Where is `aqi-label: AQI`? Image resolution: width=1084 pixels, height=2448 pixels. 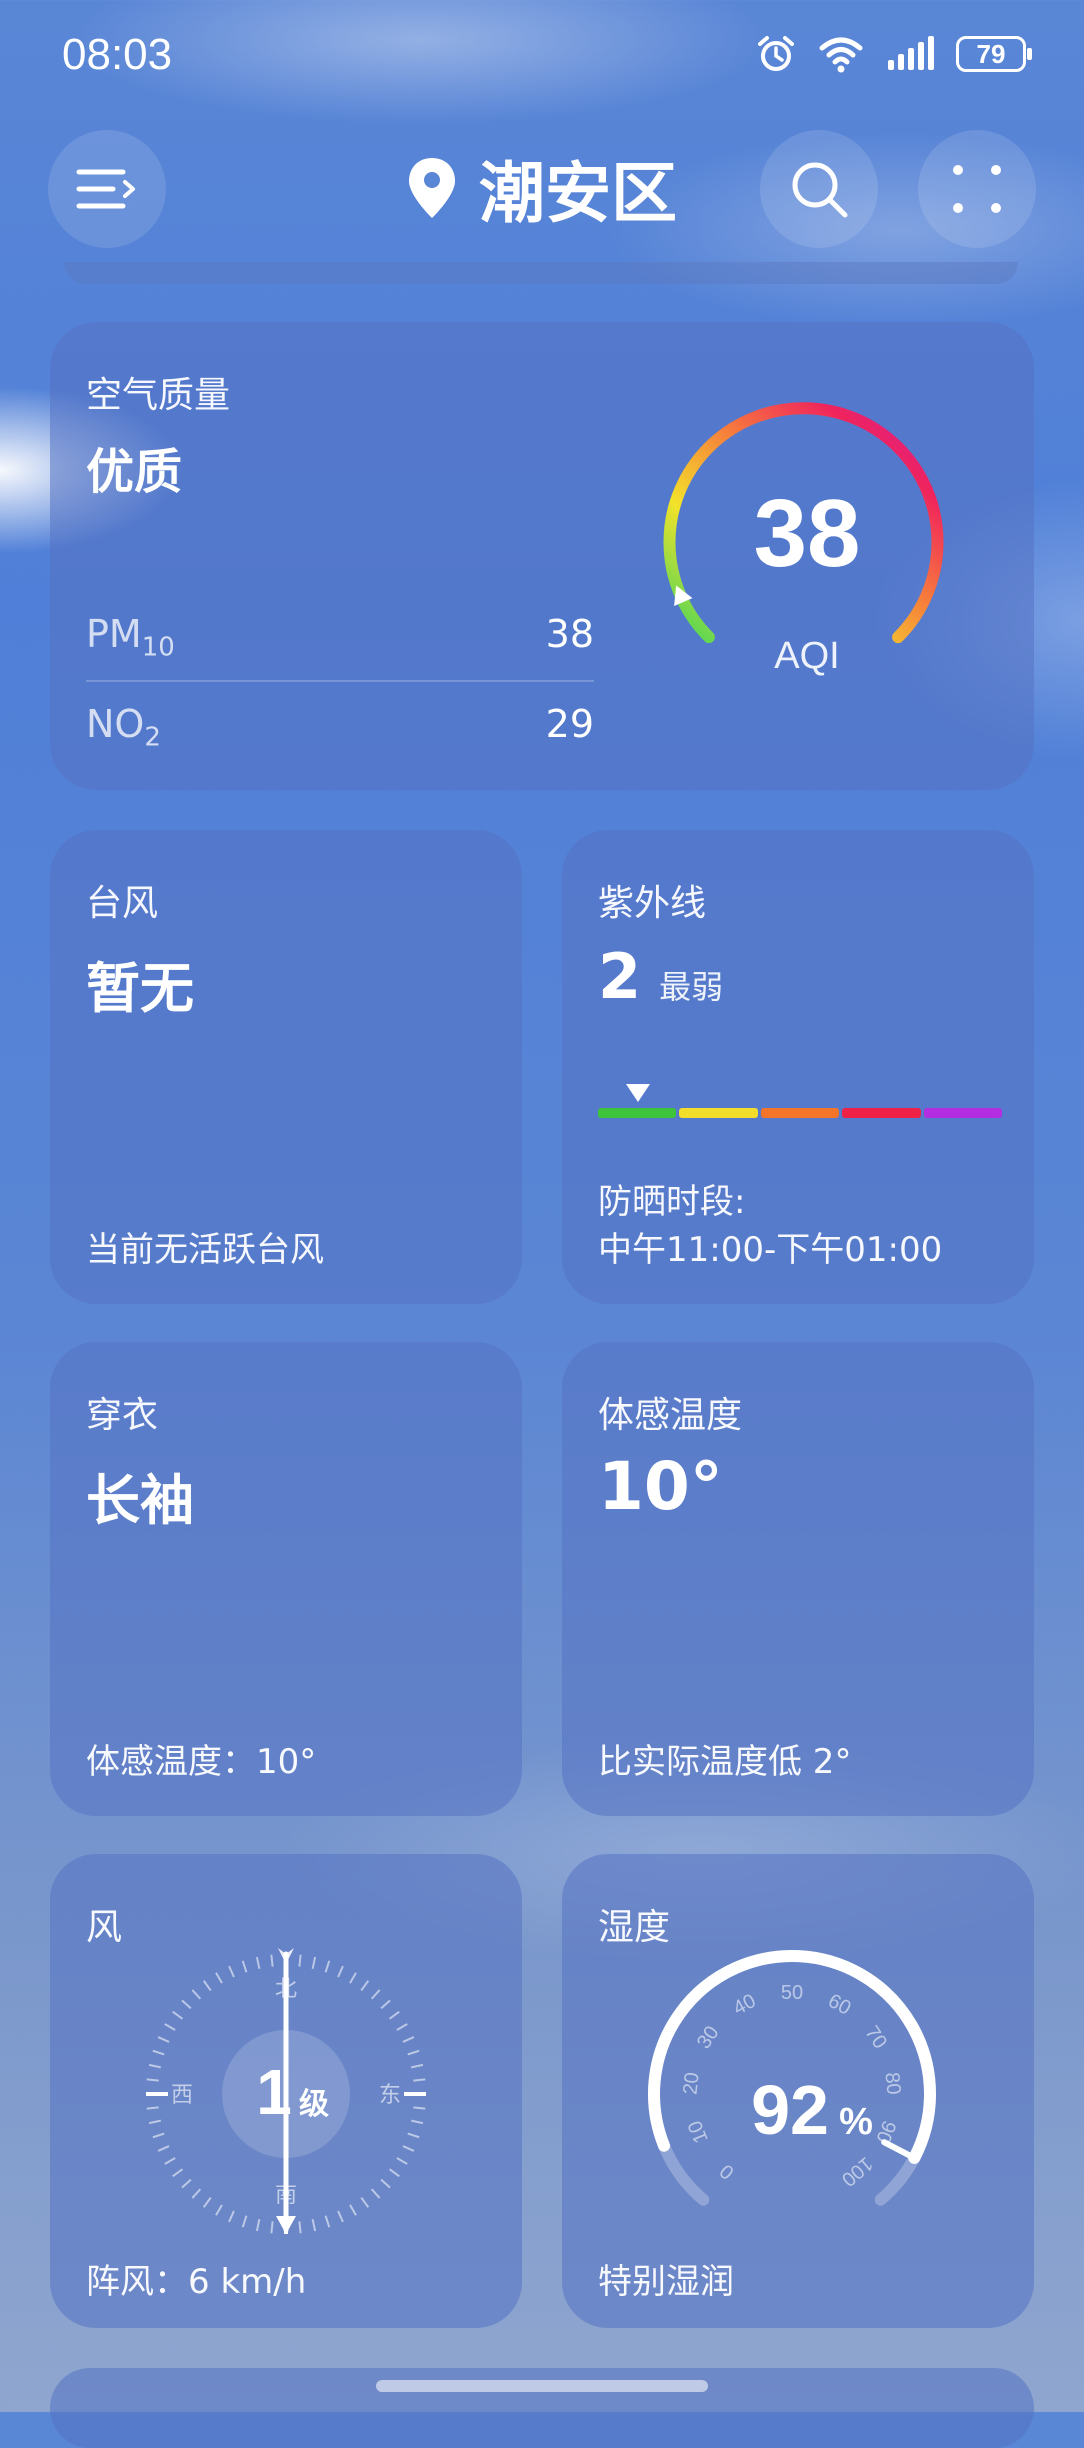 aqi-label: AQI is located at coordinates (806, 656).